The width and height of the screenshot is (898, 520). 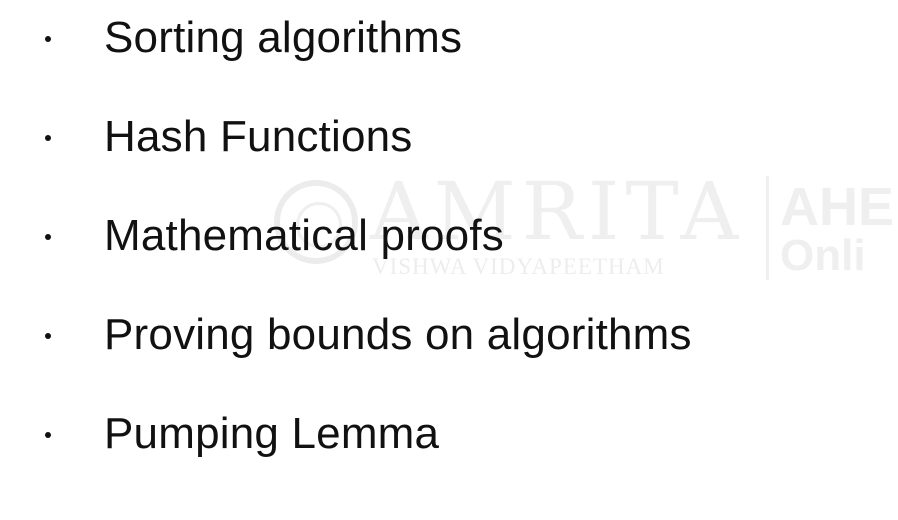 What do you see at coordinates (258, 136) in the screenshot?
I see `bullet-text: Hash Functions` at bounding box center [258, 136].